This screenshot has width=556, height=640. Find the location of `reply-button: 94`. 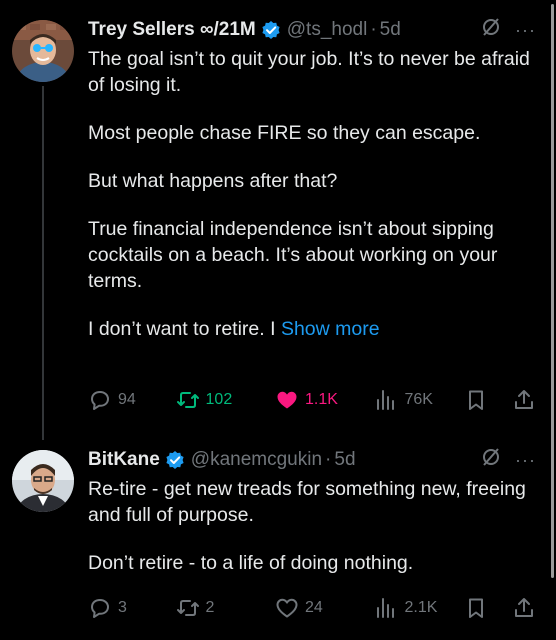

reply-button: 94 is located at coordinates (132, 400).